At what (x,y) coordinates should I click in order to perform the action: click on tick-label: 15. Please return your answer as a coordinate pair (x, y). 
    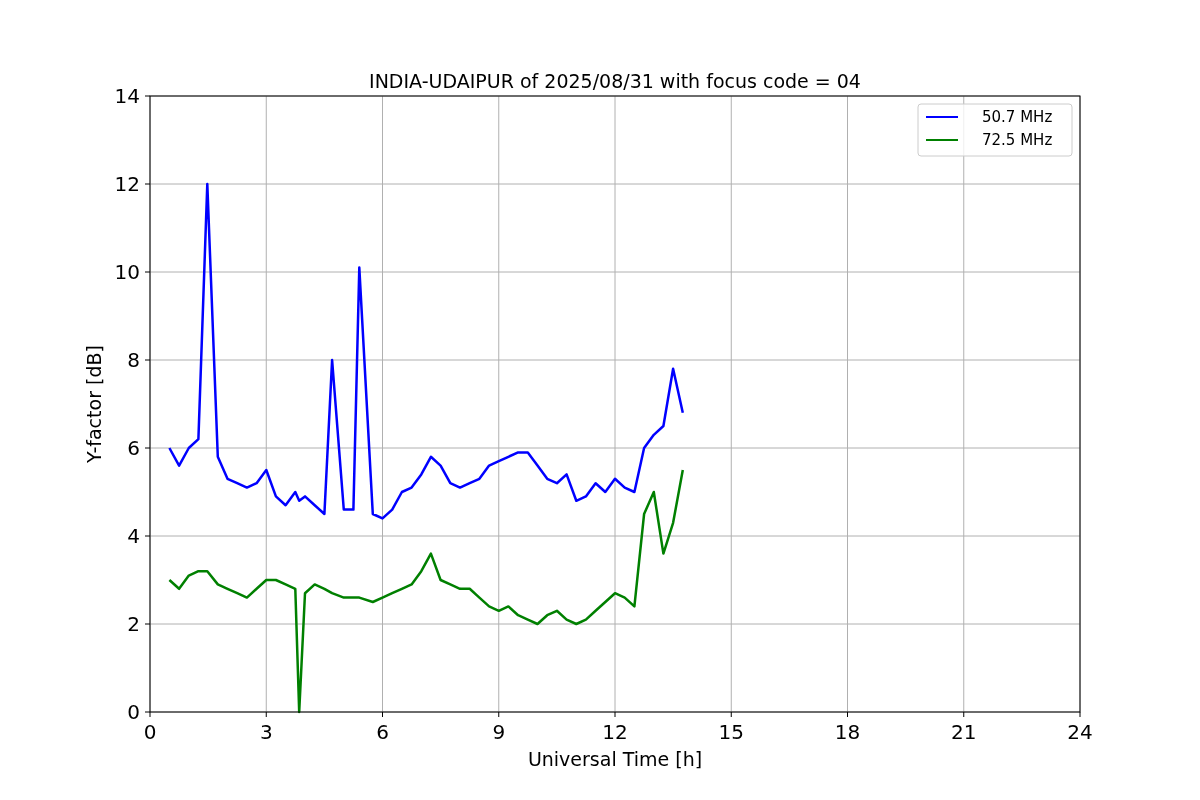
    Looking at the image, I should click on (731, 732).